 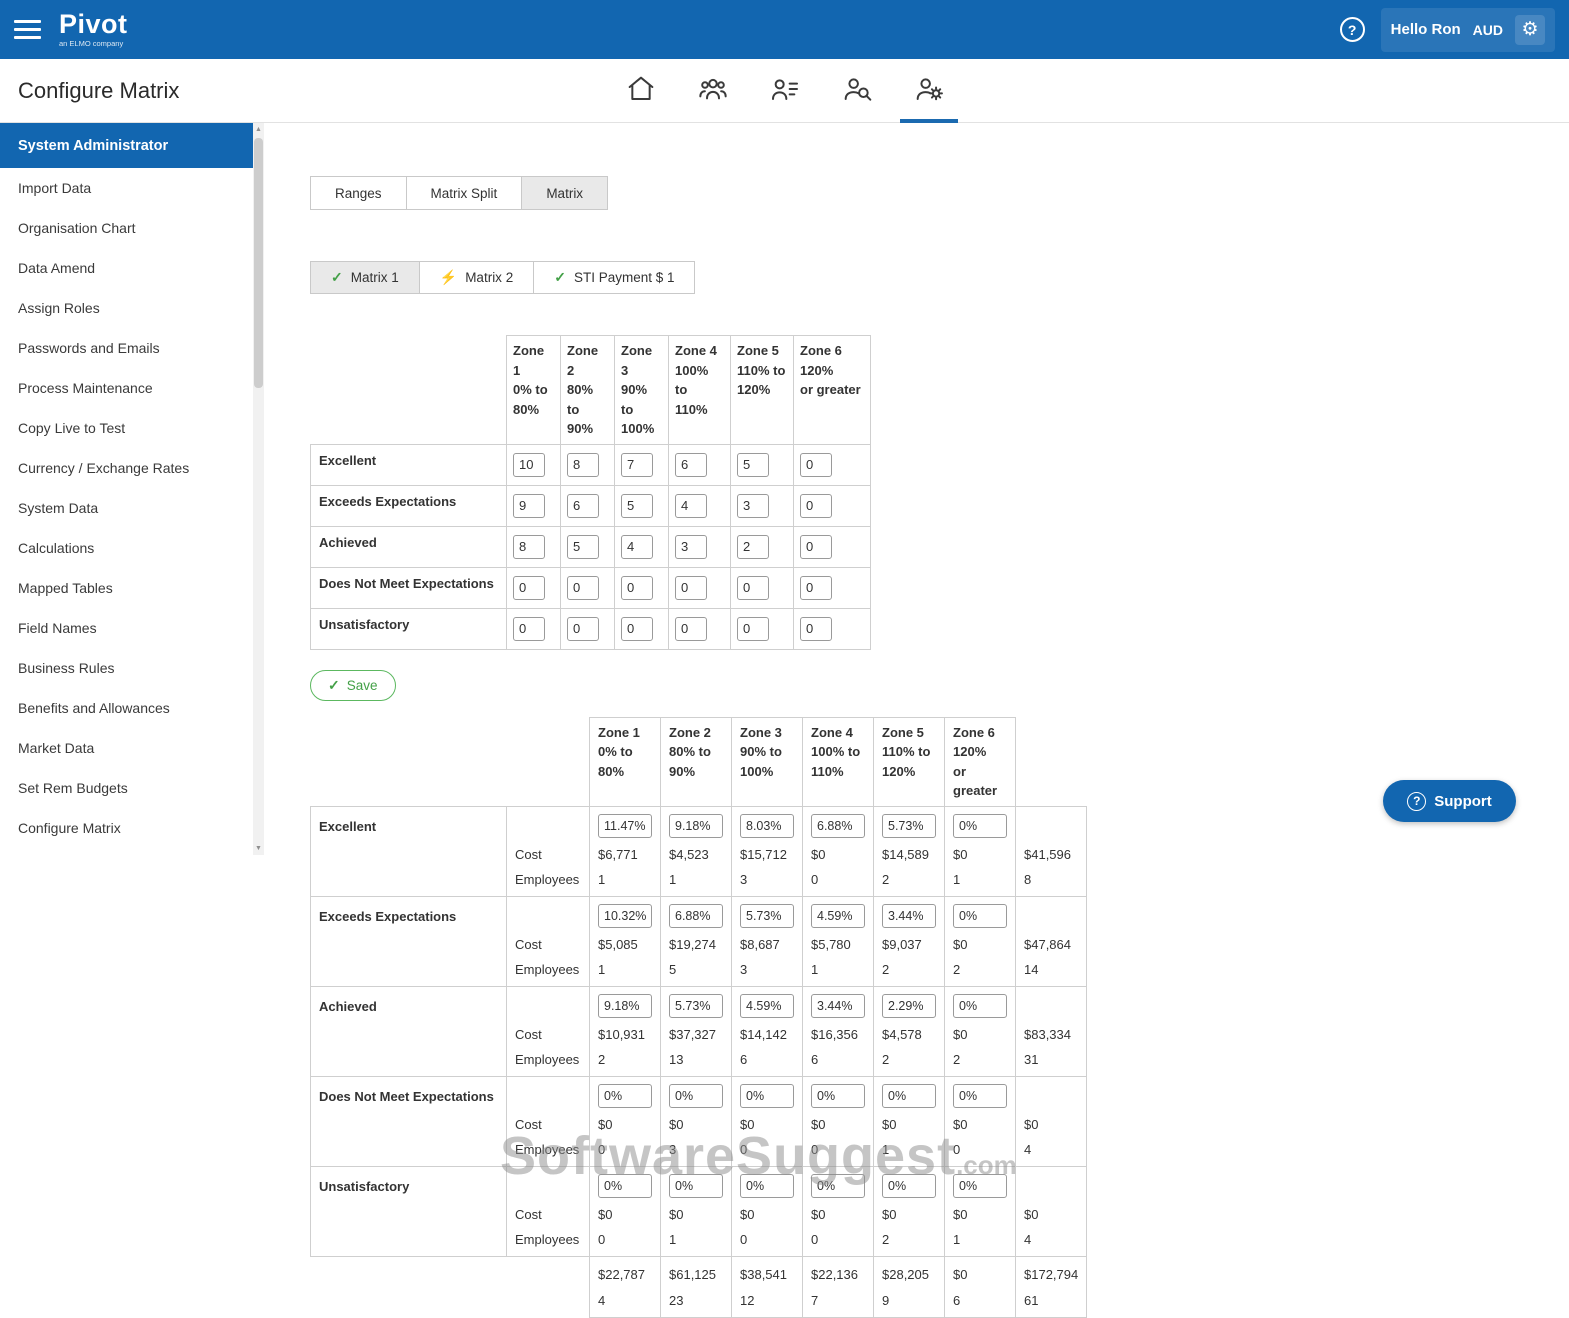 What do you see at coordinates (126, 188) in the screenshot?
I see `sidebar-item-import-data: Import Data` at bounding box center [126, 188].